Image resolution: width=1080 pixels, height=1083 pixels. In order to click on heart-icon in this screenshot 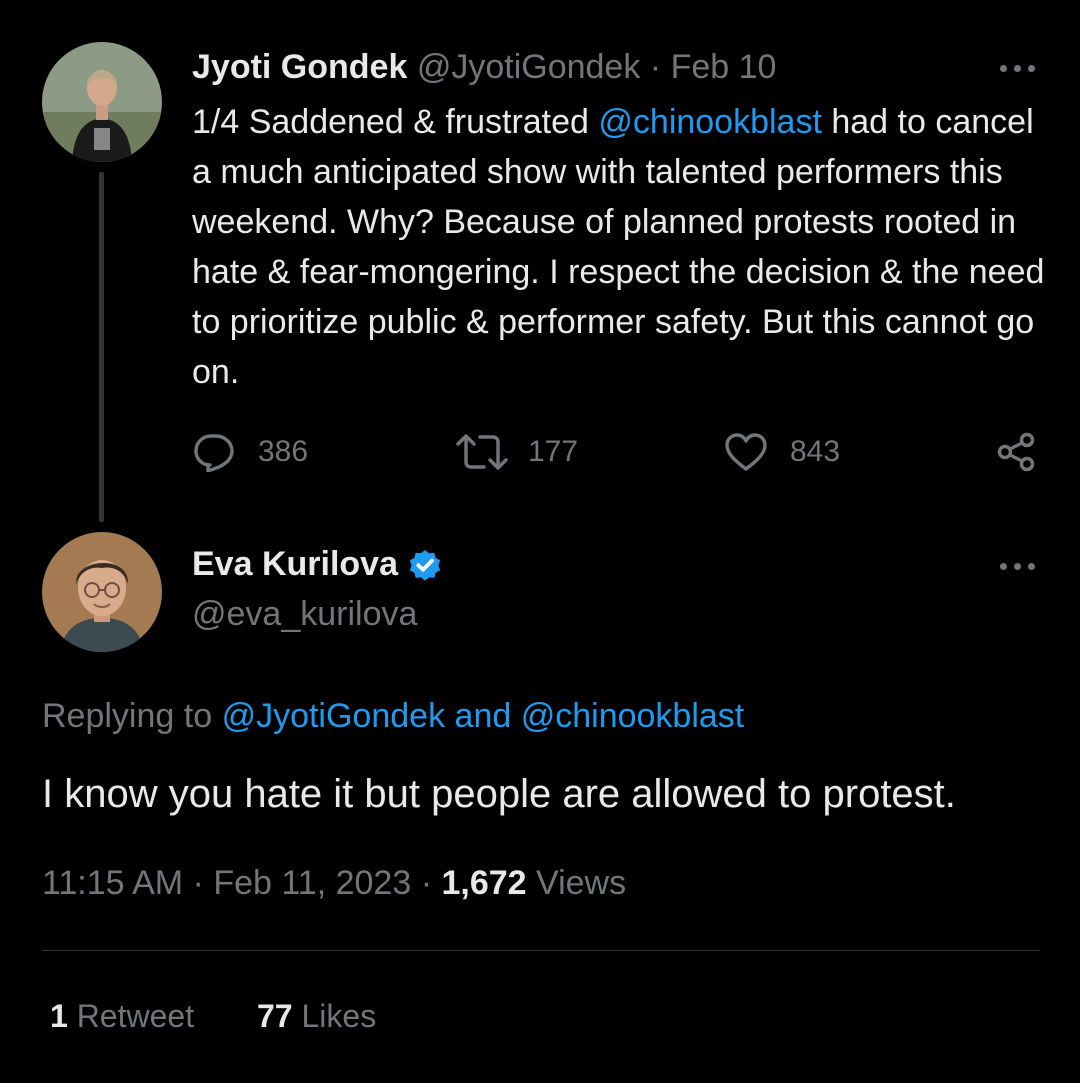, I will do `click(746, 452)`.